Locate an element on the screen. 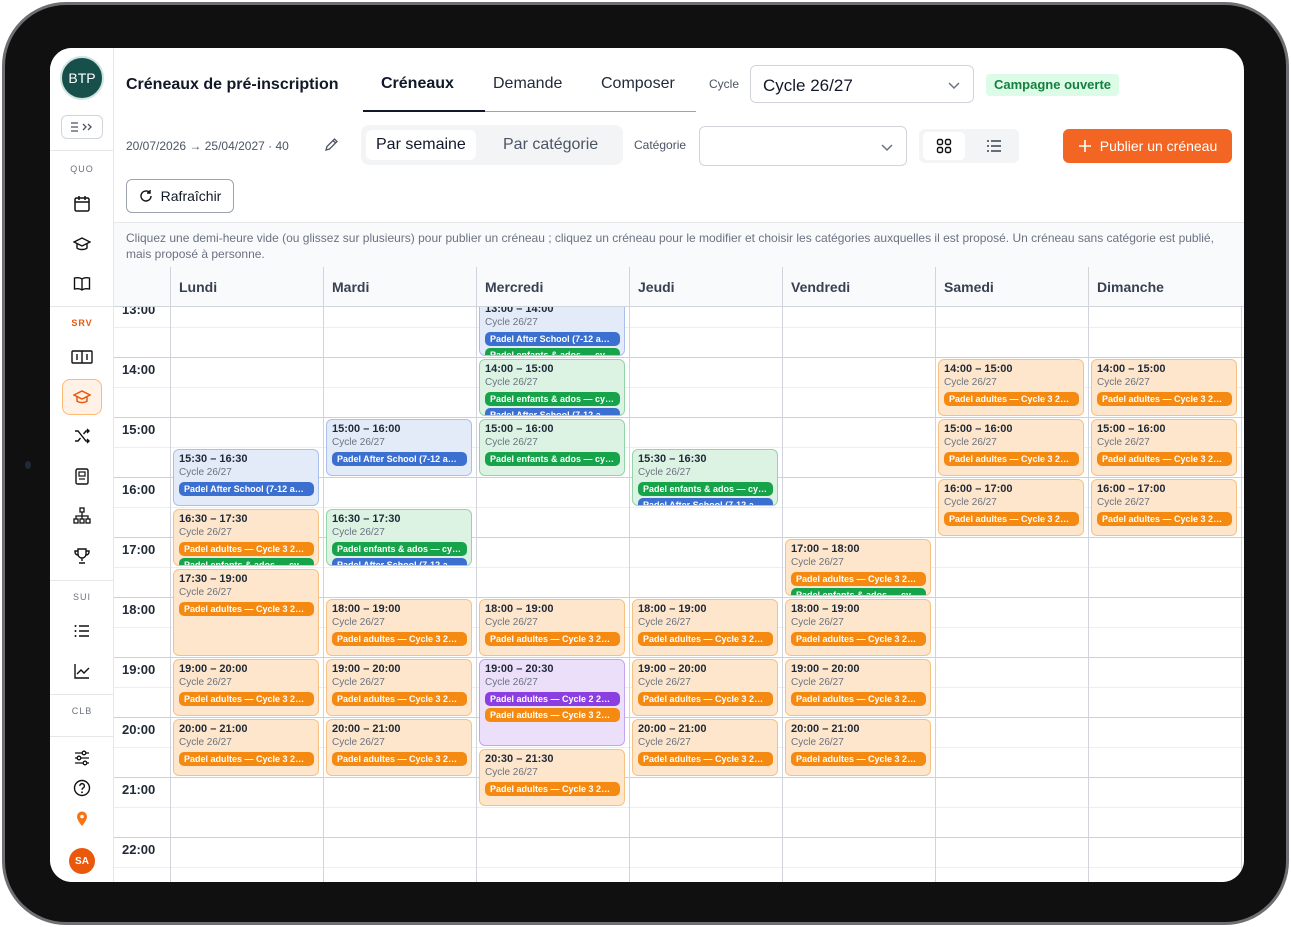 This screenshot has height=927, width=1291. tab-creneaux: Créneaux is located at coordinates (417, 84).